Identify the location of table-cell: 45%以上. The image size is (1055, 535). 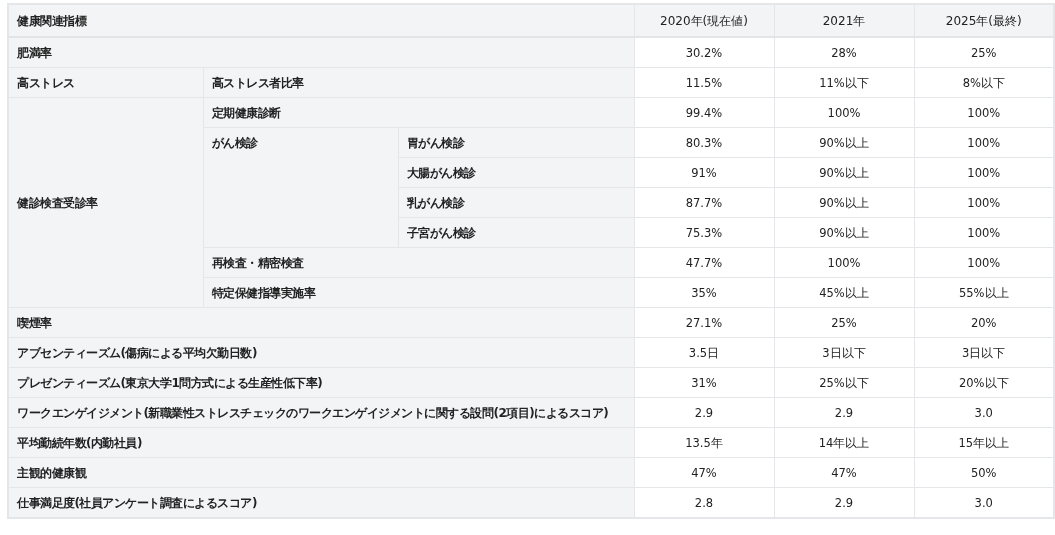
(844, 292).